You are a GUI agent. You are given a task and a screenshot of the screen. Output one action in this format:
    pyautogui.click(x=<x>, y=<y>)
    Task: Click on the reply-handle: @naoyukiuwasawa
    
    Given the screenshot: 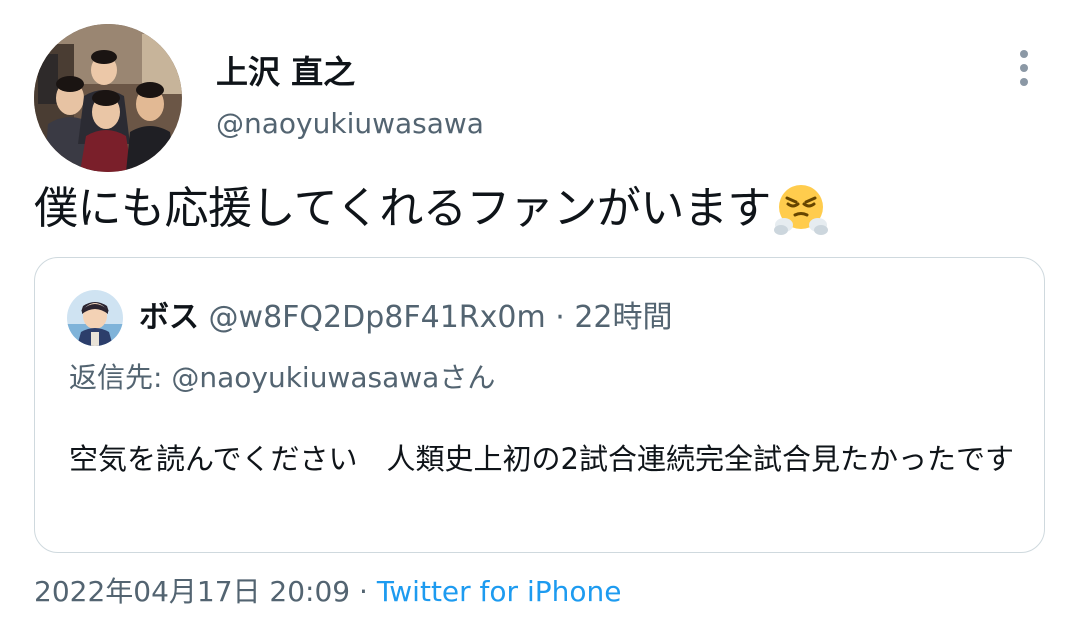 What is the action you would take?
    pyautogui.click(x=305, y=377)
    